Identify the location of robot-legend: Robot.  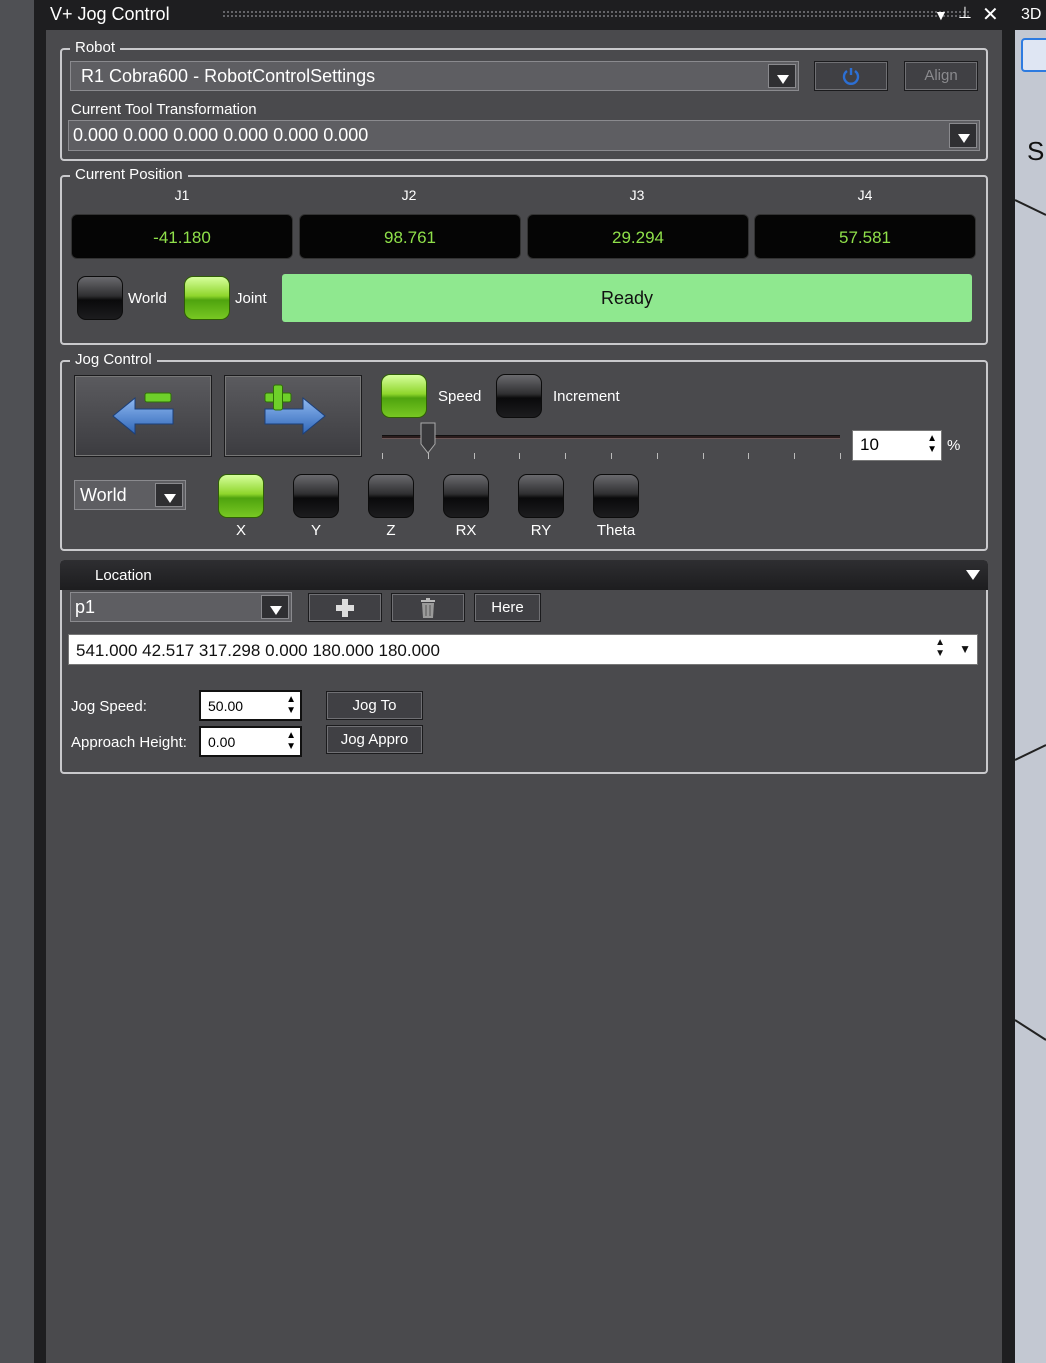
(95, 47).